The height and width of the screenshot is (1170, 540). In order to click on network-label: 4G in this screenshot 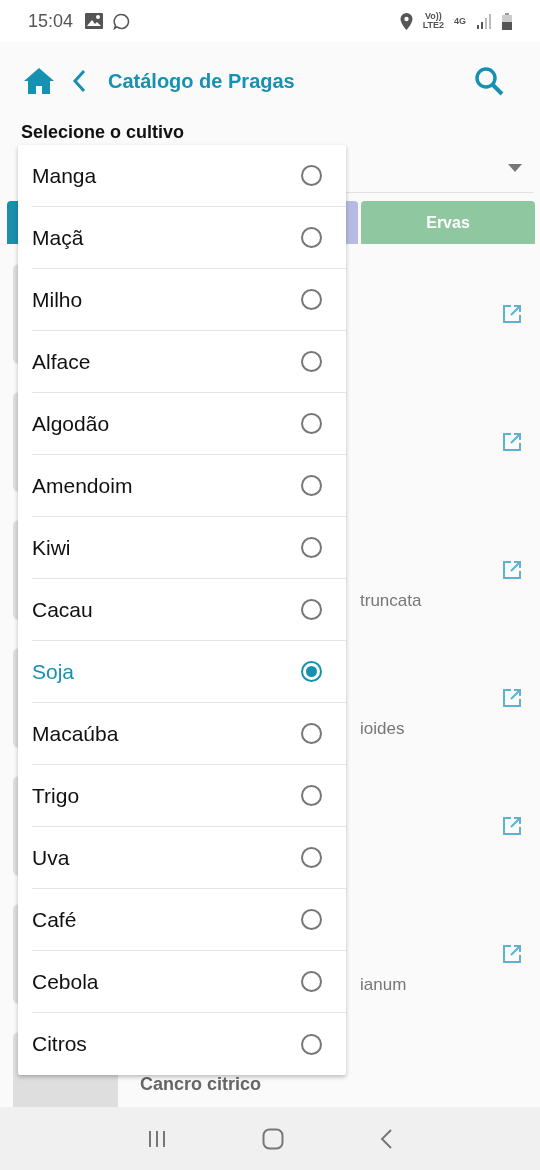, I will do `click(460, 21)`.